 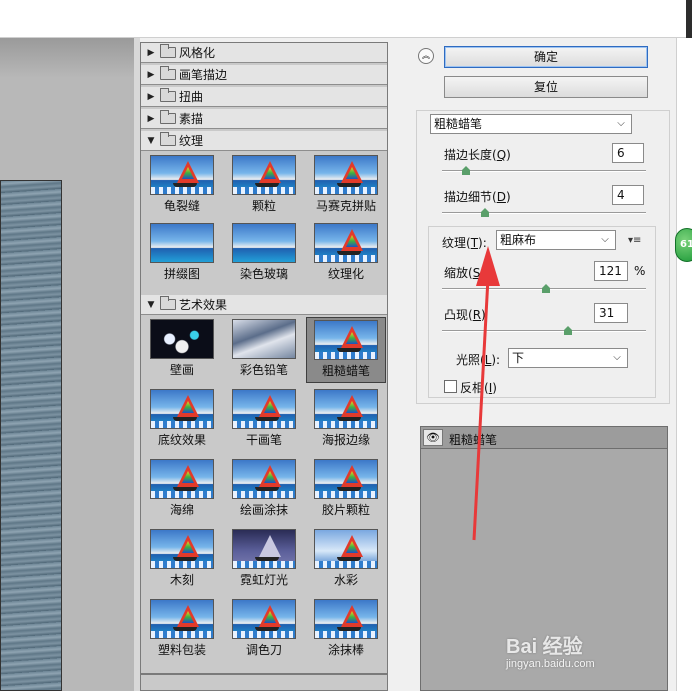 I want to click on ok-button: 确定, so click(x=546, y=57).